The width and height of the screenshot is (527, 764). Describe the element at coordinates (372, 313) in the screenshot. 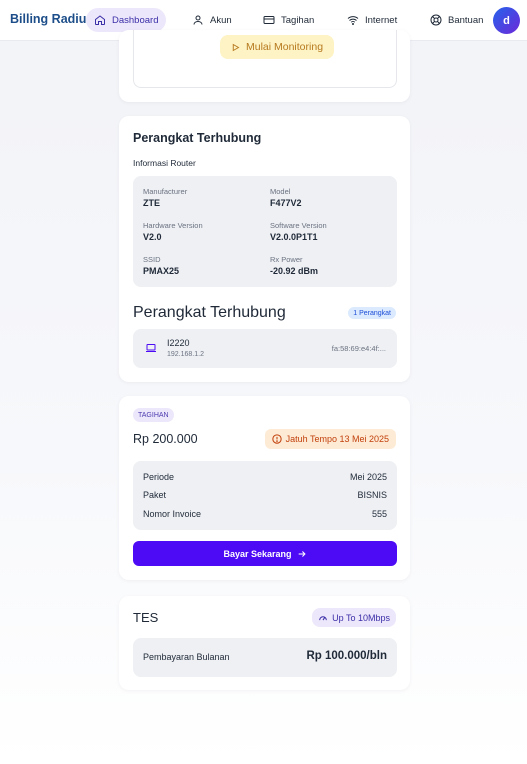

I see `device-count-badge: 1 Perangkat` at that location.